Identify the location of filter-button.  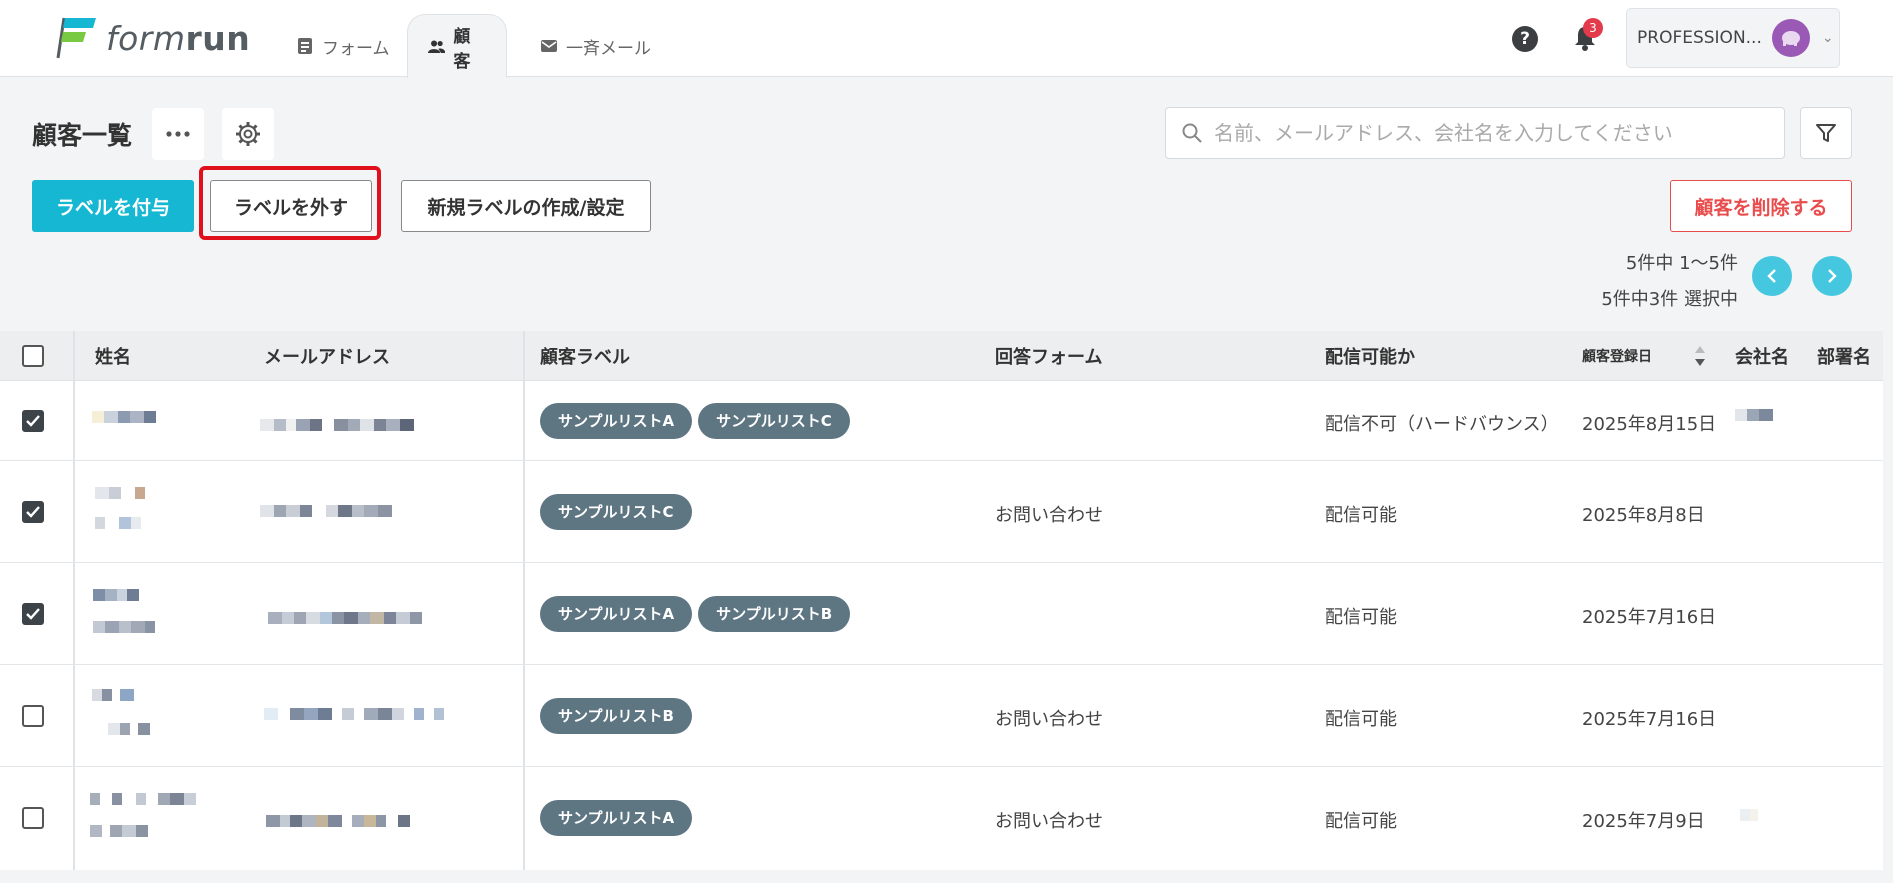
(1826, 133).